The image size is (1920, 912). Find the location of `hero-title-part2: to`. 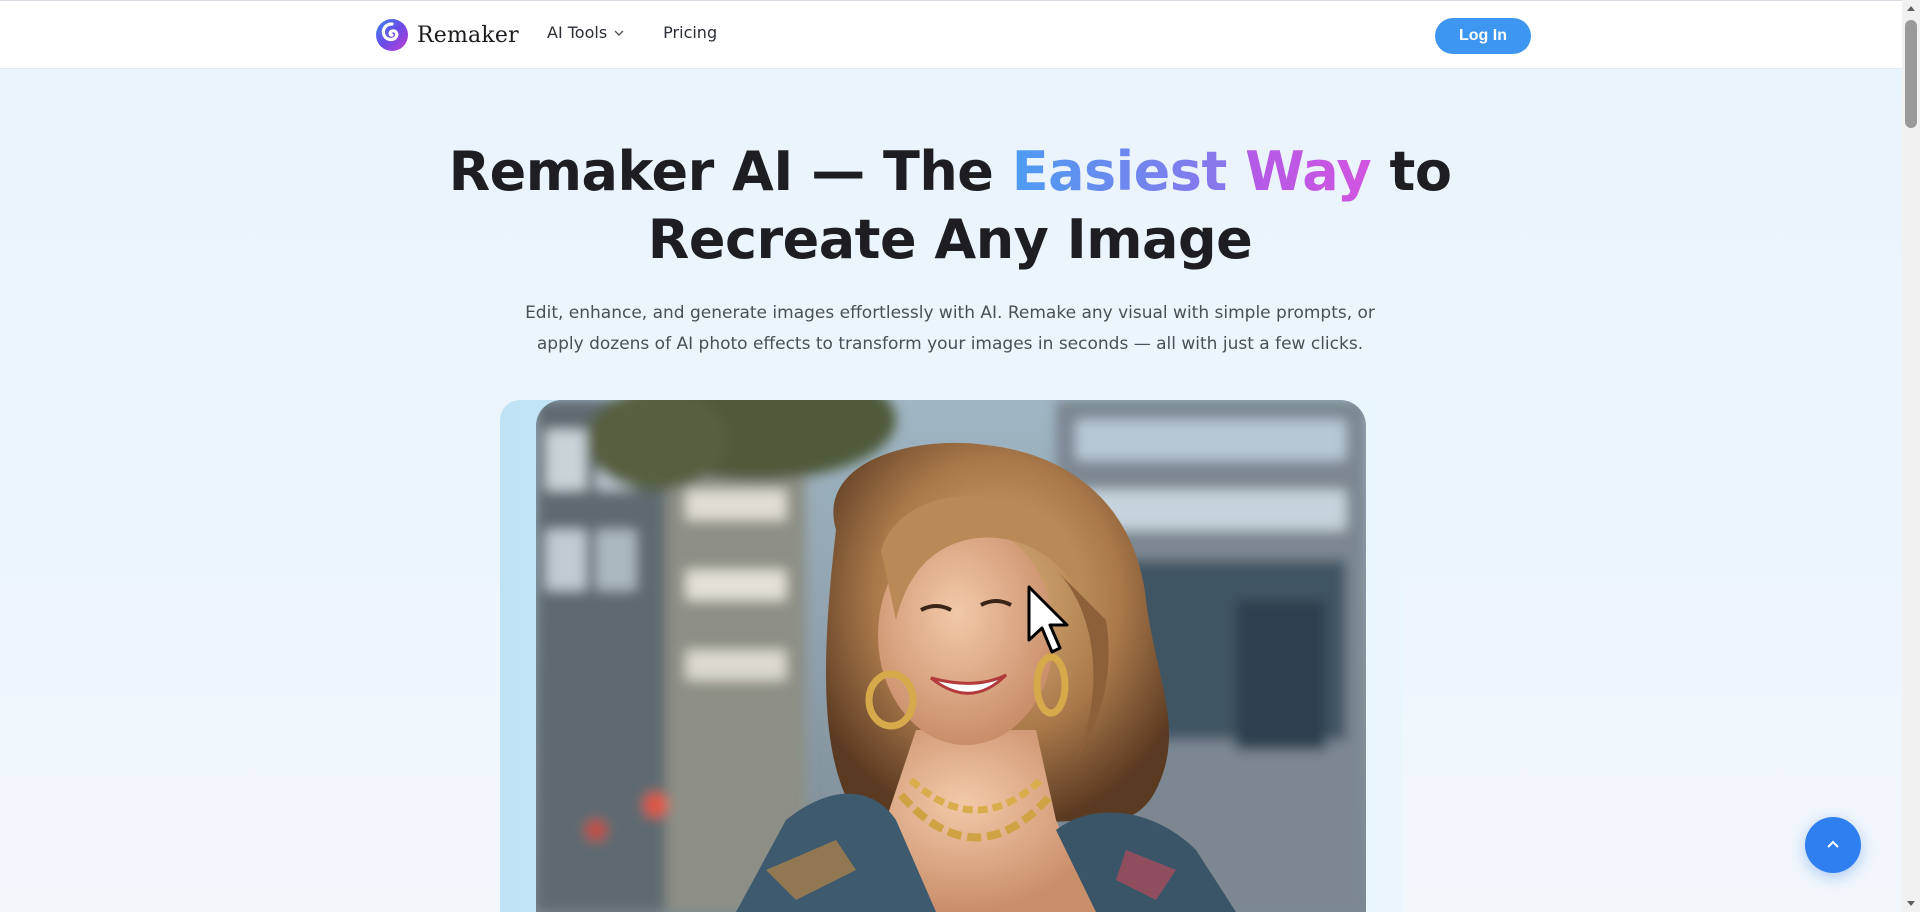

hero-title-part2: to is located at coordinates (1411, 171).